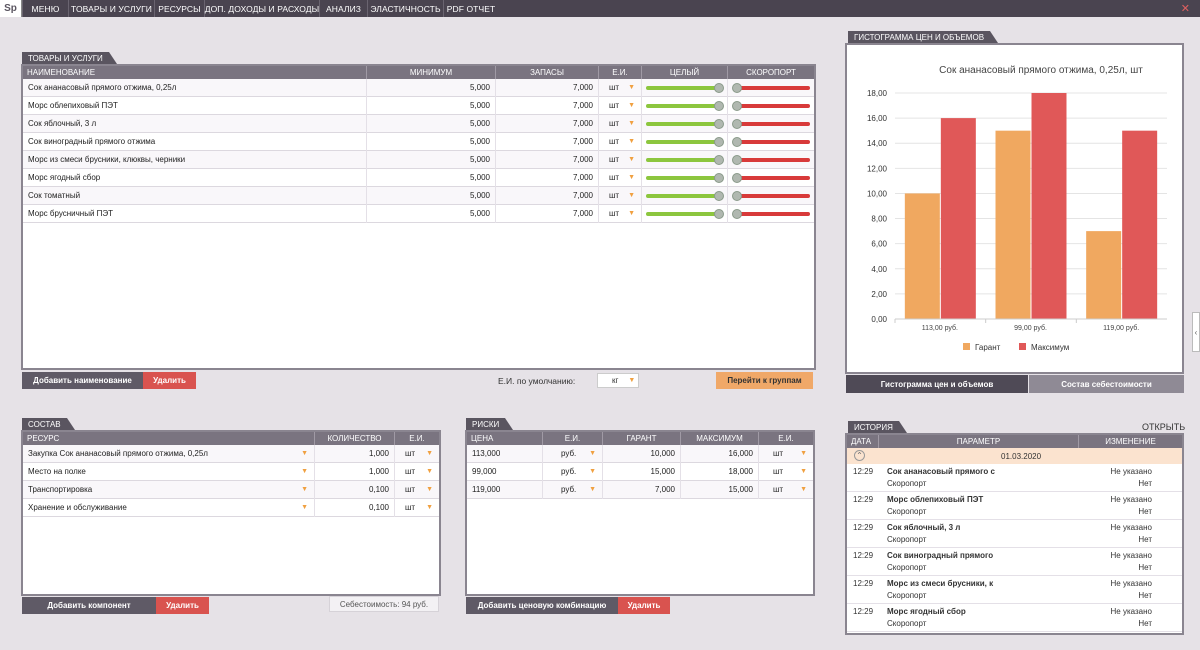 The image size is (1200, 650). What do you see at coordinates (505, 438) in the screenshot?
I see `col-price: ЦЕНА` at bounding box center [505, 438].